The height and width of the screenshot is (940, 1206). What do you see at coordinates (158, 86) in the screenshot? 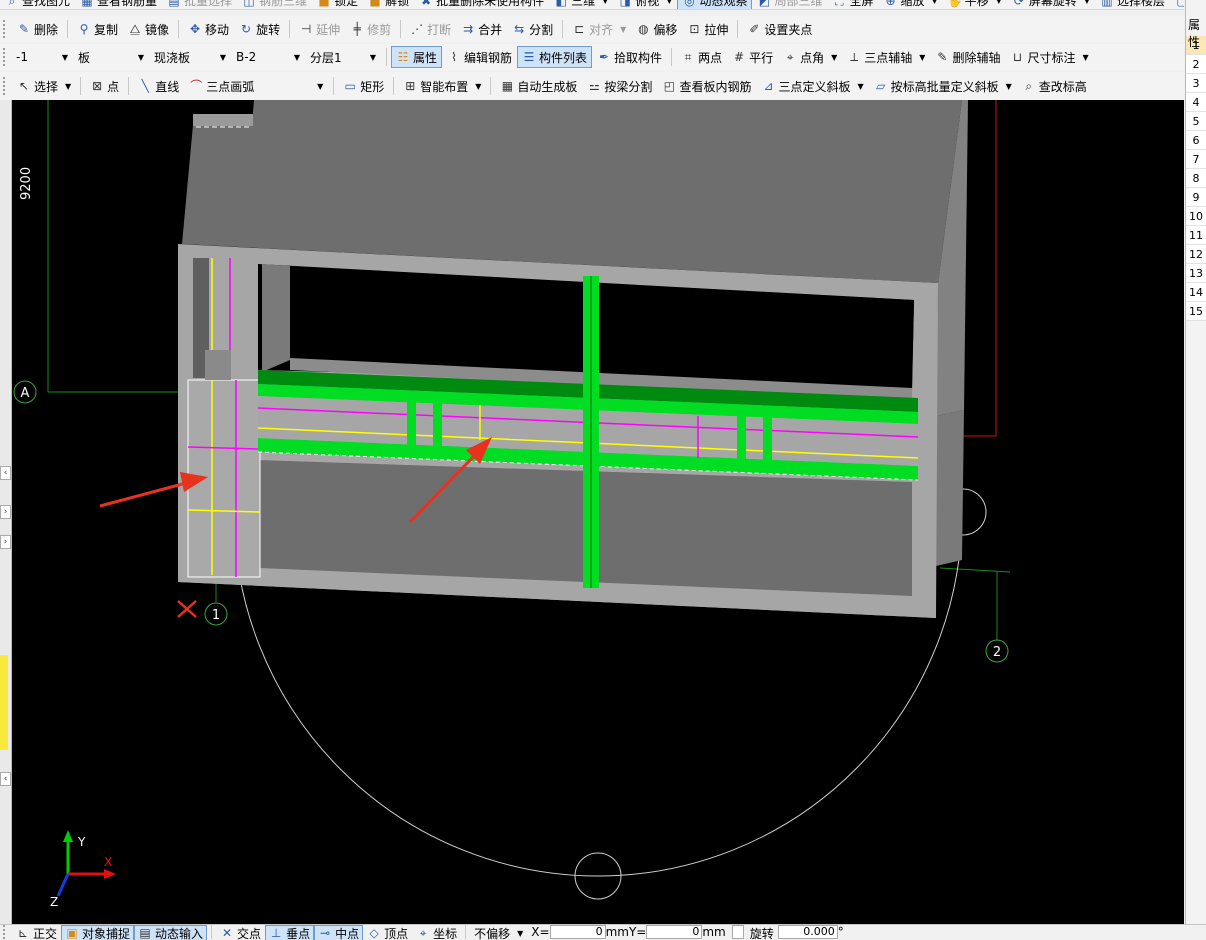
I see `line-button: ╲ 直线` at bounding box center [158, 86].